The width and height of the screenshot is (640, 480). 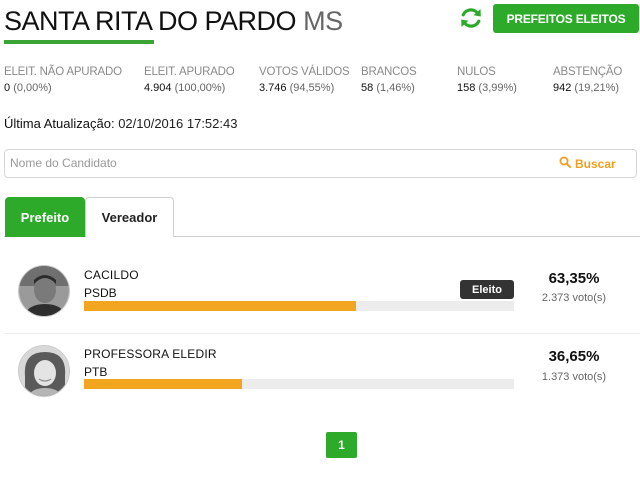 I want to click on refresh-icon, so click(x=471, y=18).